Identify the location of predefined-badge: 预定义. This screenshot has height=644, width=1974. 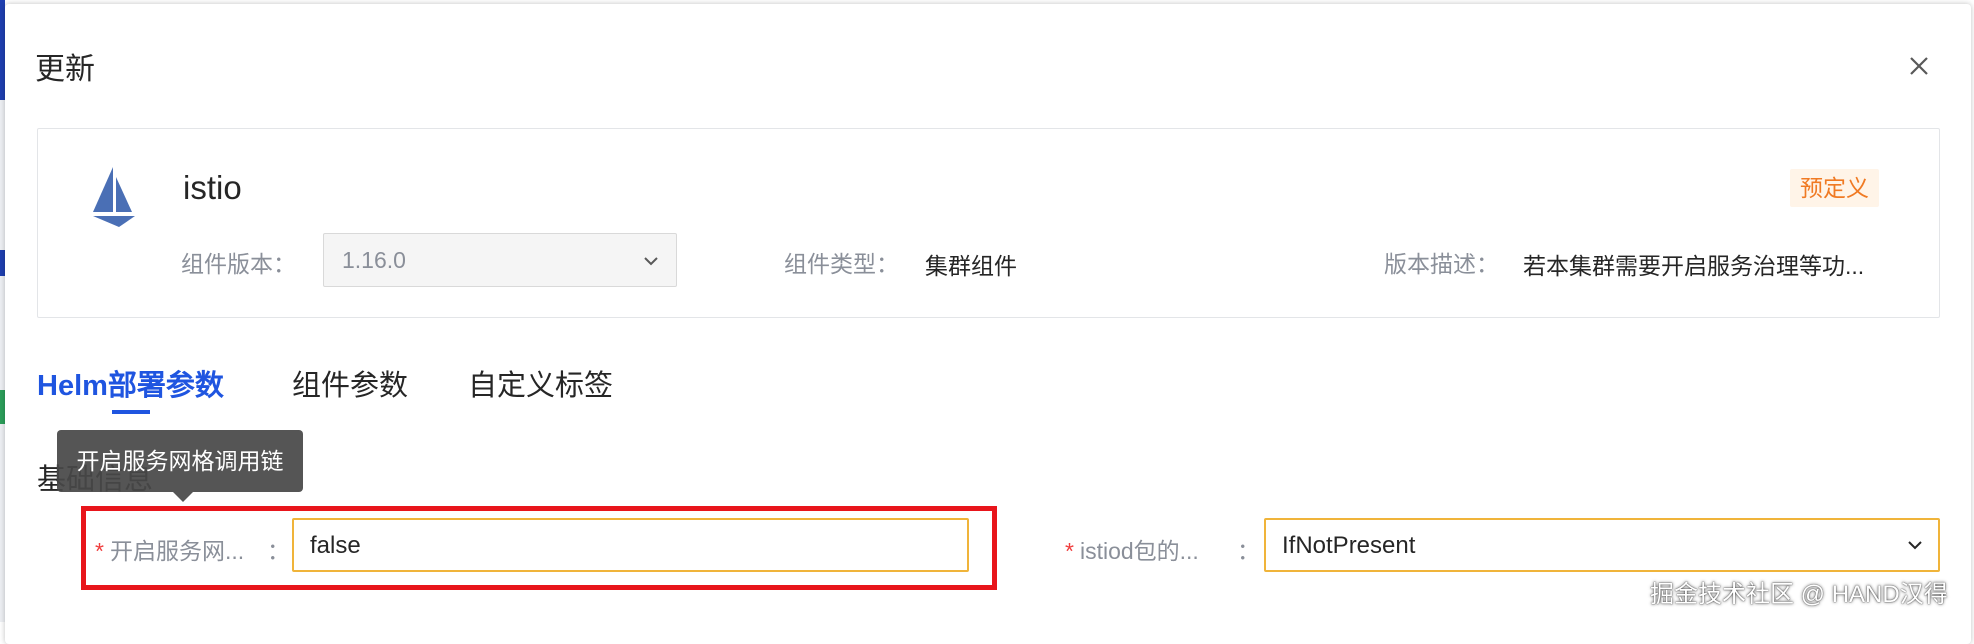
(1834, 188).